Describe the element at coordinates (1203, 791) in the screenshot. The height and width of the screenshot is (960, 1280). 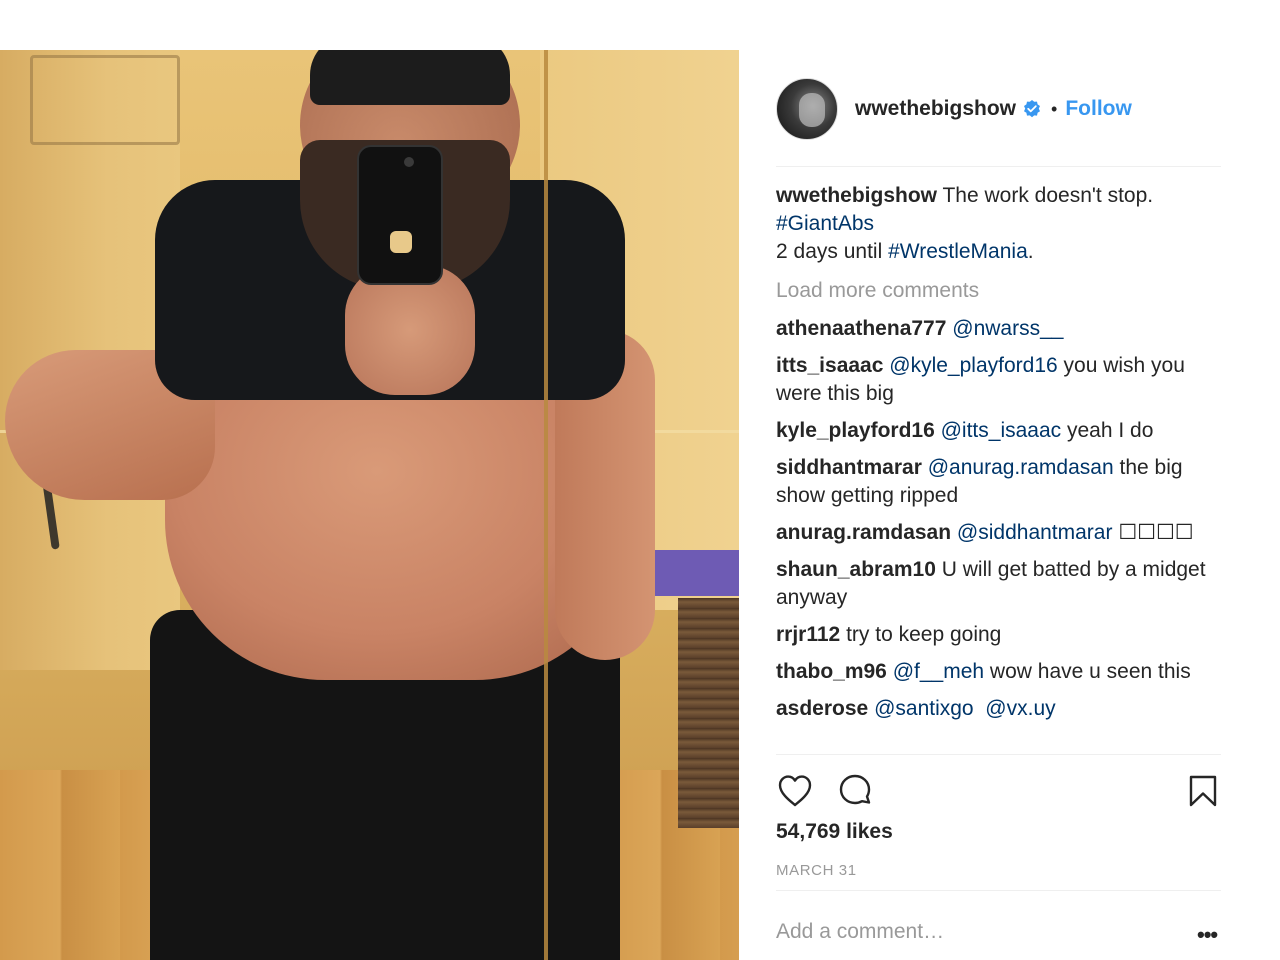
I see `bookmark-icon` at that location.